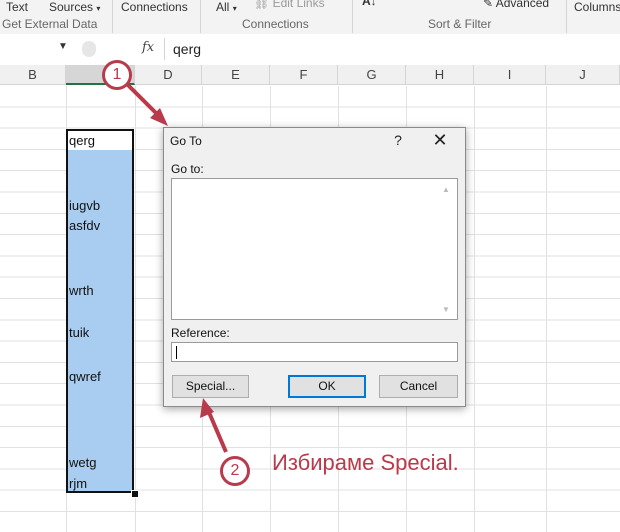 Image resolution: width=620 pixels, height=532 pixels. Describe the element at coordinates (510, 75) in the screenshot. I see `column-header-i: I` at that location.